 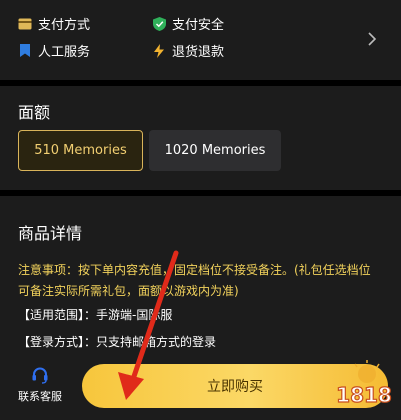 I want to click on refund-item: 退货退款, so click(x=188, y=50).